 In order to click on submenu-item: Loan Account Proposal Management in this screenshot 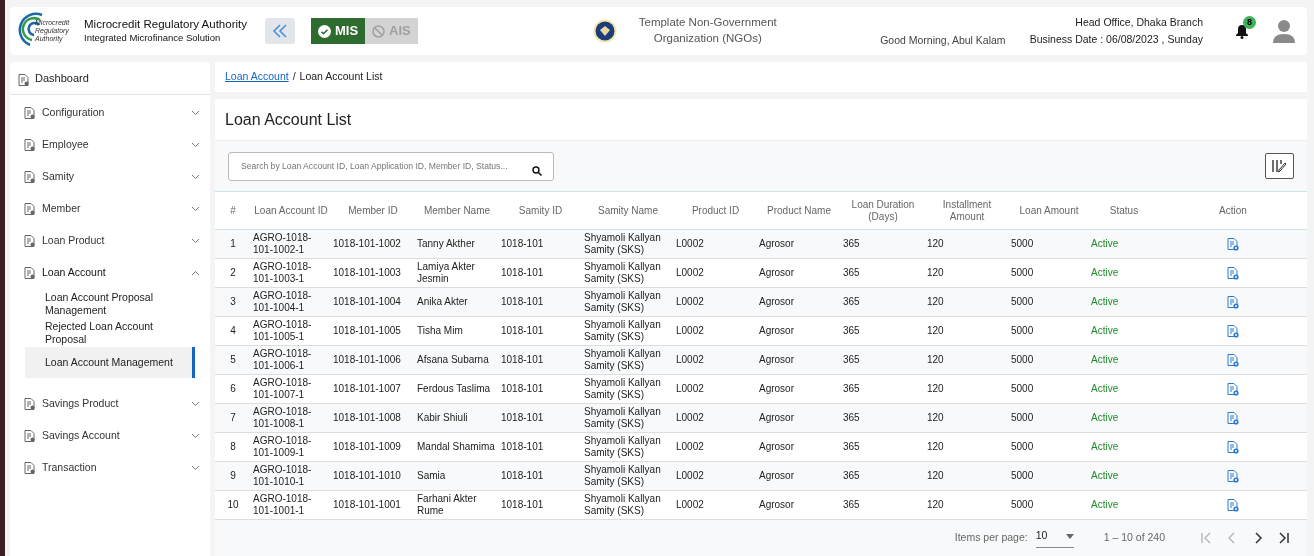, I will do `click(110, 304)`.